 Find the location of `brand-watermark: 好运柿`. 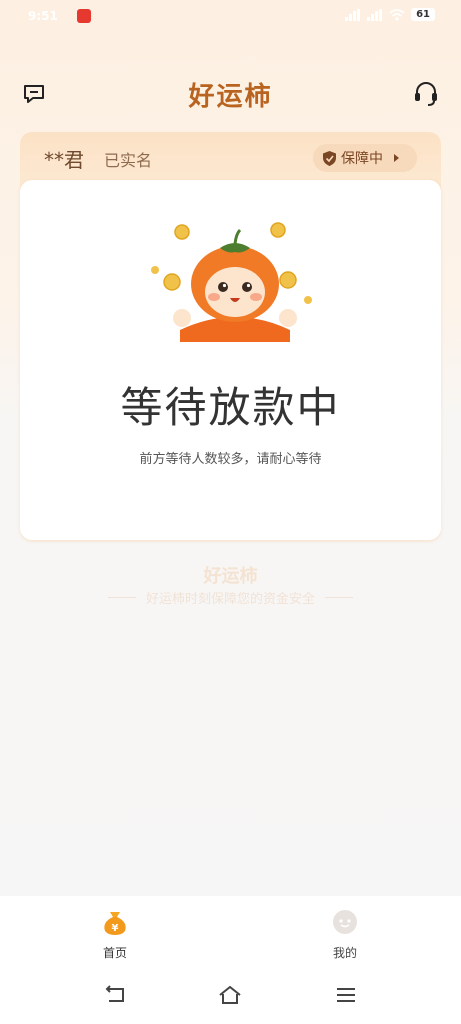

brand-watermark: 好运柿 is located at coordinates (230, 576).